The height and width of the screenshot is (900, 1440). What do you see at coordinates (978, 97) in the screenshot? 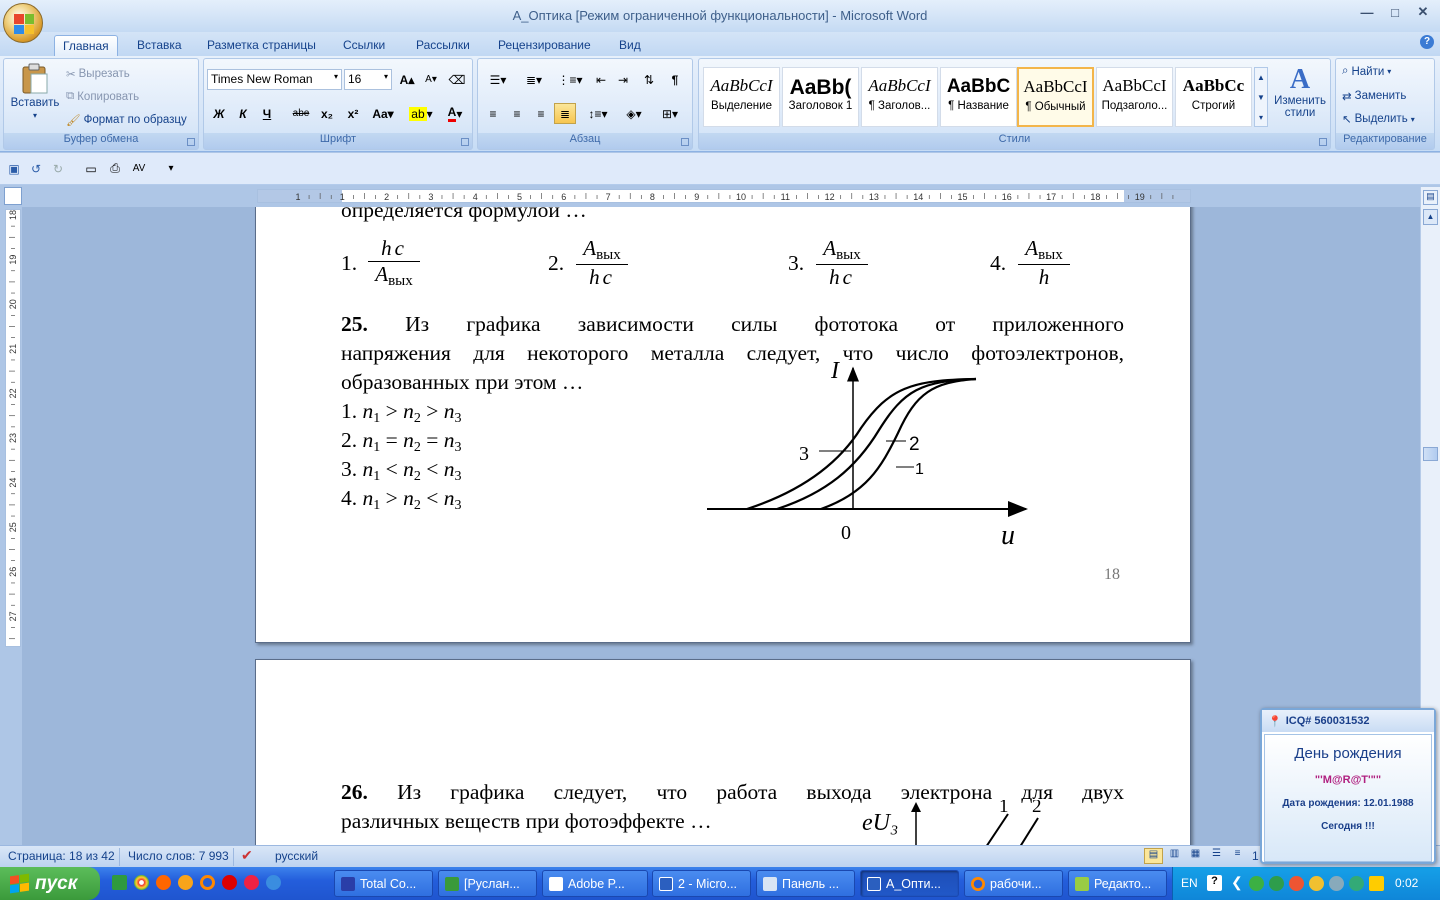
I see `style-title: AaBbC ¶ Название` at bounding box center [978, 97].